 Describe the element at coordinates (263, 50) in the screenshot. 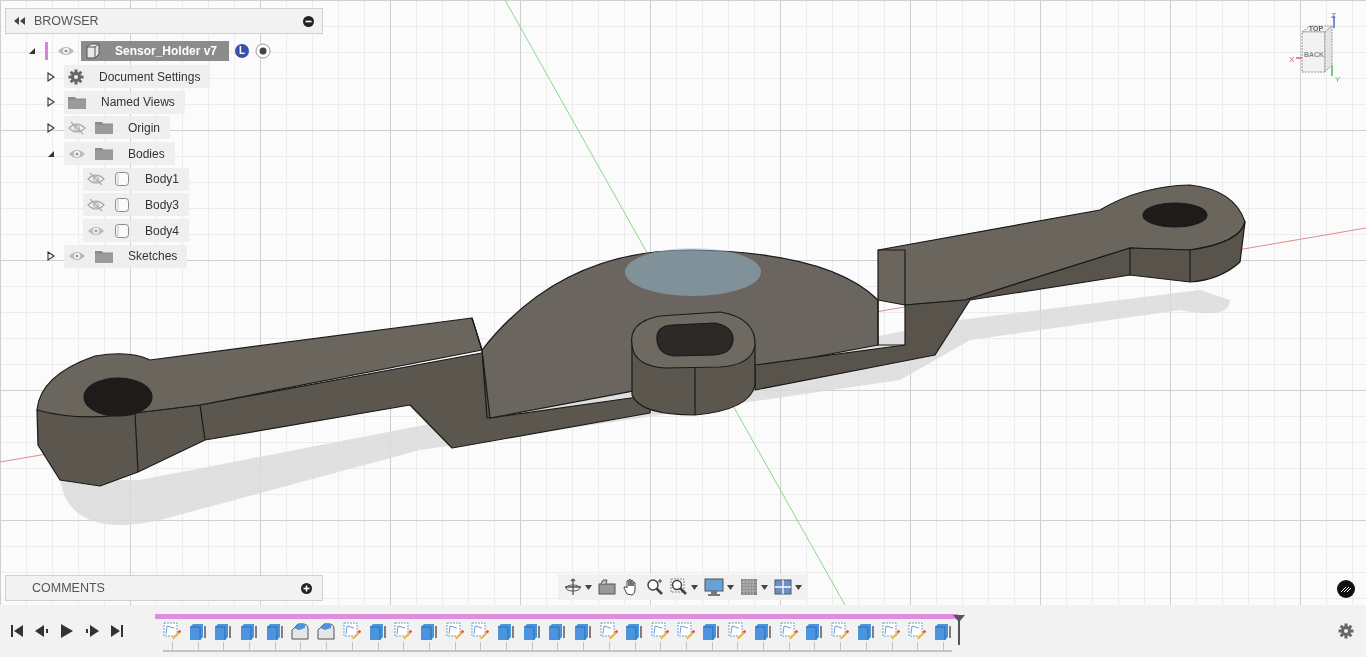

I see `activate-radio-icon` at that location.